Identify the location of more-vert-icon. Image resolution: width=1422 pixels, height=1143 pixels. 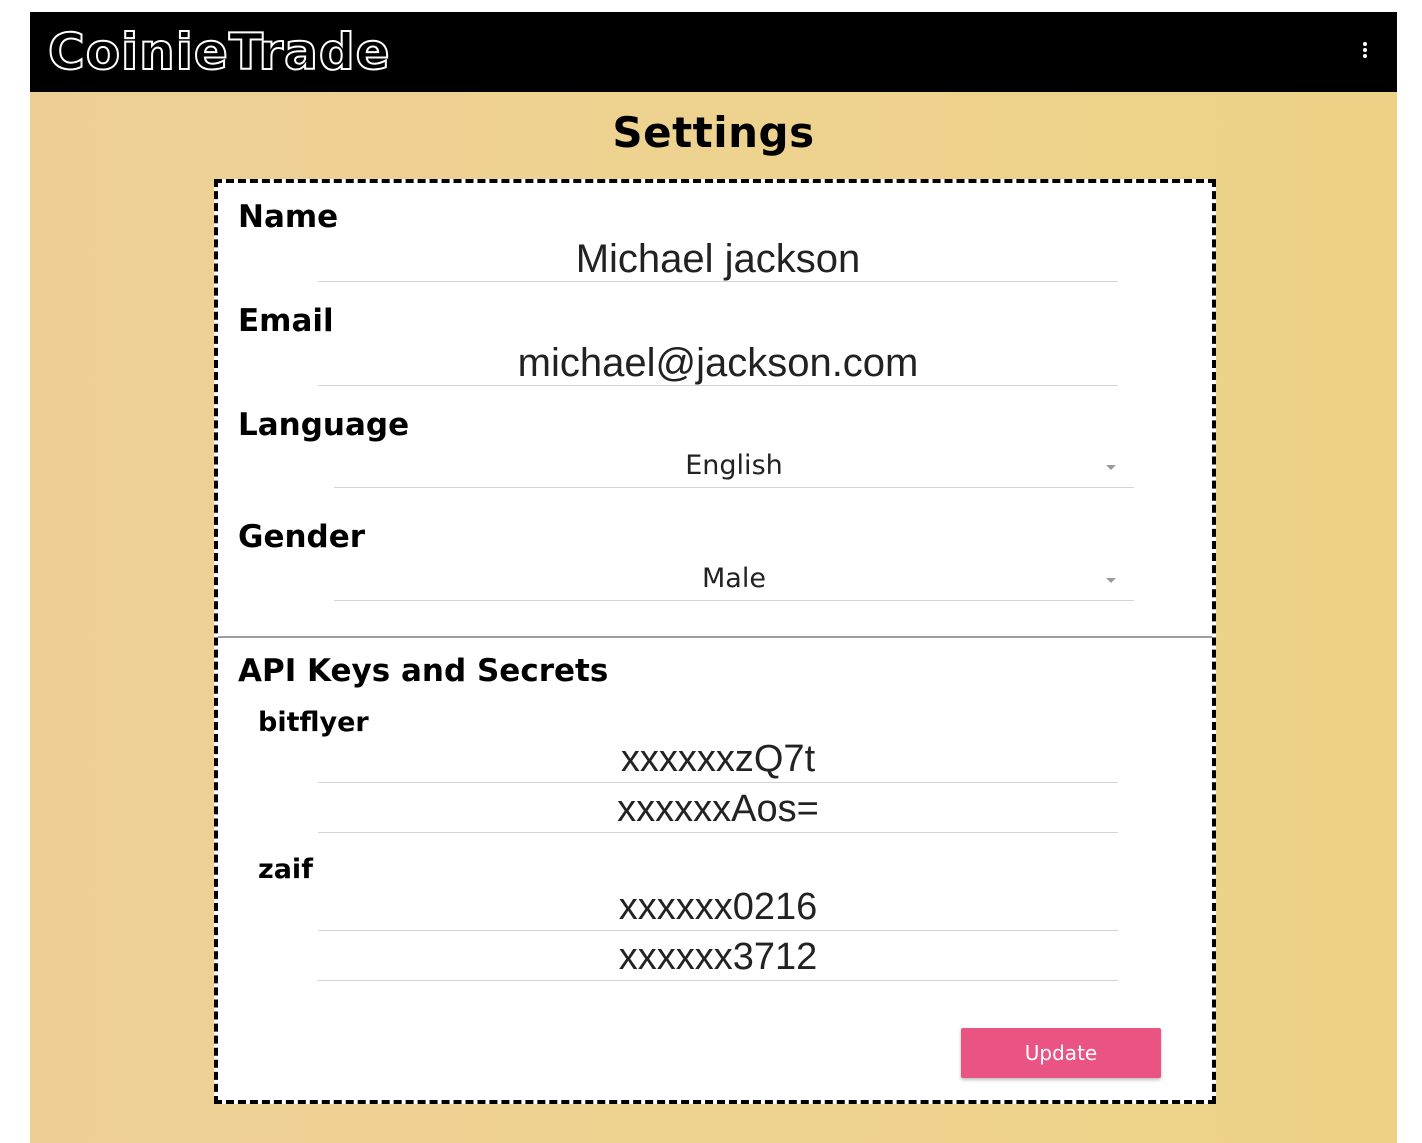
(1365, 52).